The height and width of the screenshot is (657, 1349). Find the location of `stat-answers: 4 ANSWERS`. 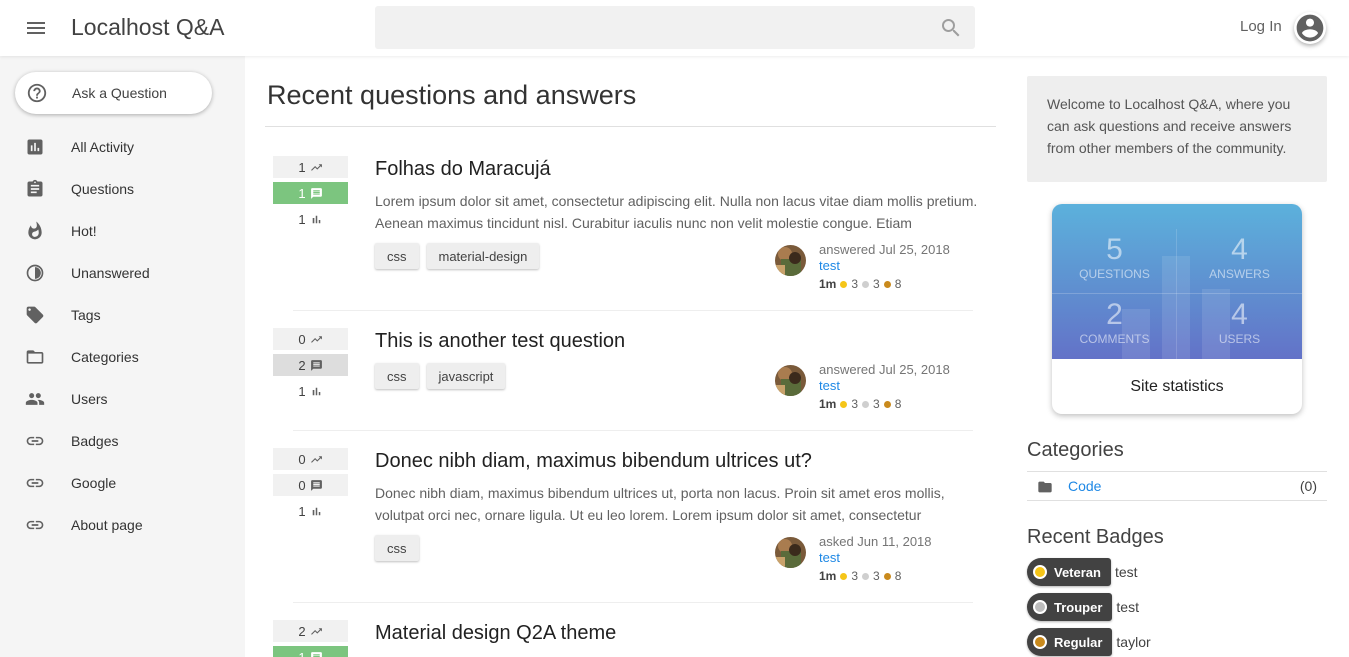

stat-answers: 4 ANSWERS is located at coordinates (1239, 258).